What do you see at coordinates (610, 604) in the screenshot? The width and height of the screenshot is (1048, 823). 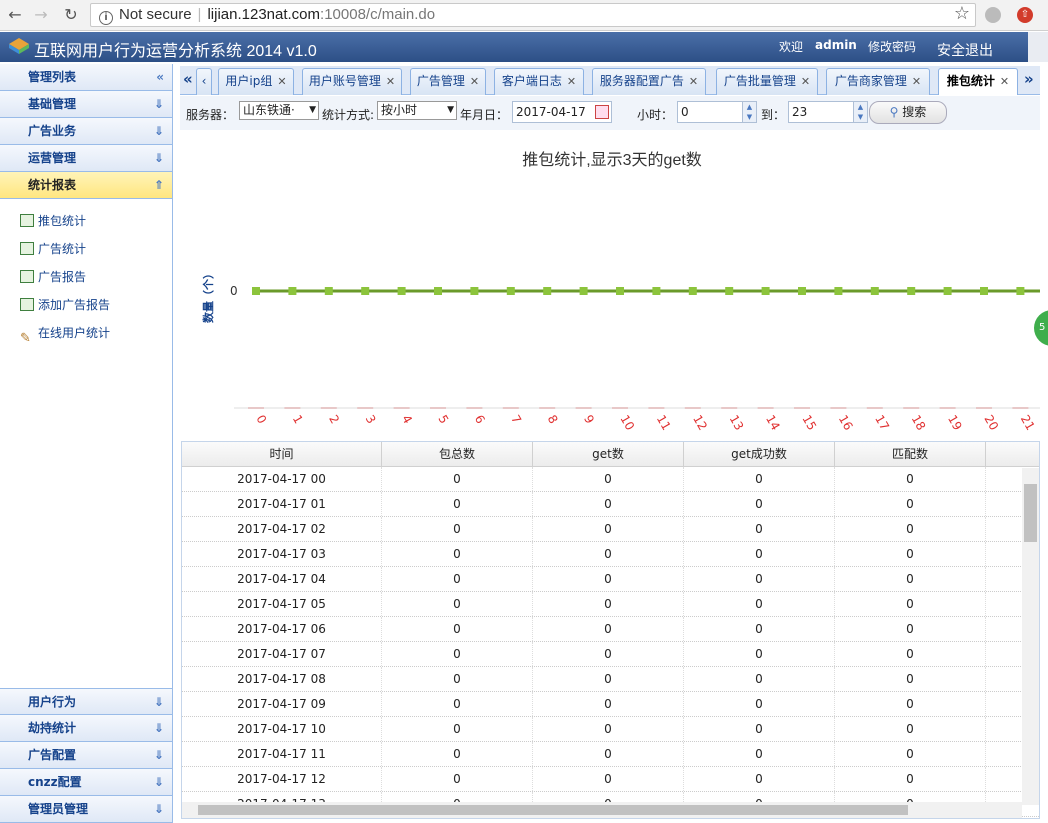 I see `table-row: 2017-04-17 05 0 0 0 0` at bounding box center [610, 604].